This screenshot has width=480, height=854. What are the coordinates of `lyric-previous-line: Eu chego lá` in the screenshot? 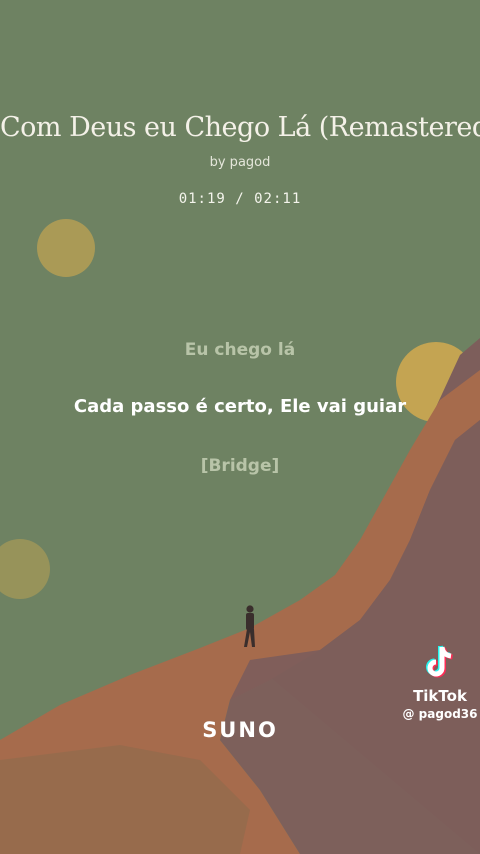 It's located at (240, 350).